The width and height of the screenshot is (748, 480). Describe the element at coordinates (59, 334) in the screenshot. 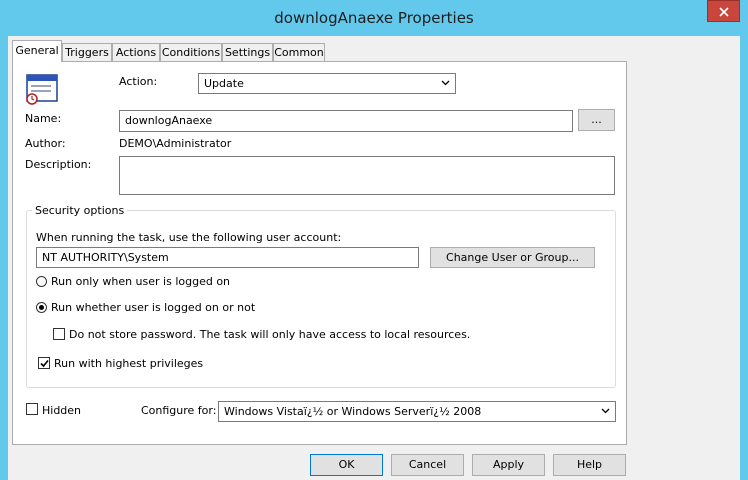

I see `no-store-password-checkbox` at that location.